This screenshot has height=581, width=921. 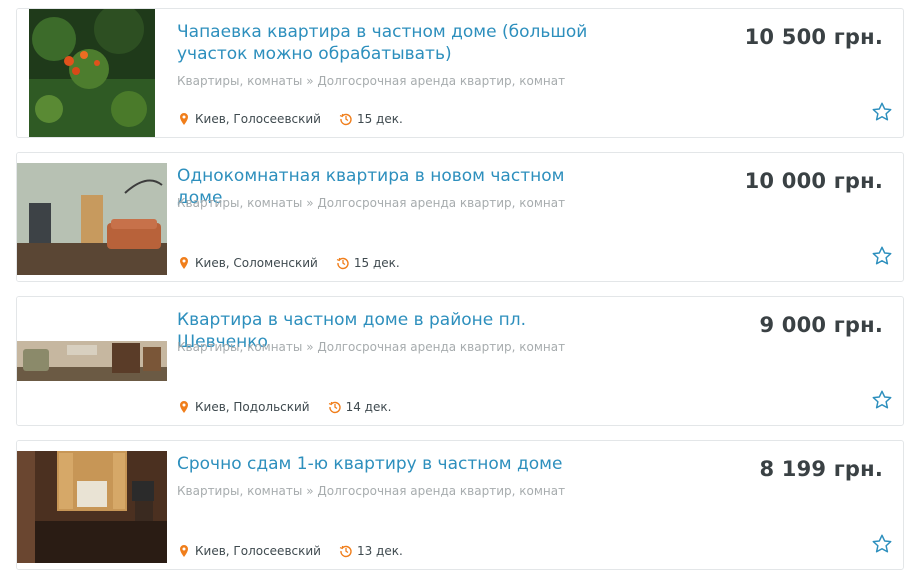 What do you see at coordinates (252, 407) in the screenshot?
I see `listing-location: Киев, Подольский` at bounding box center [252, 407].